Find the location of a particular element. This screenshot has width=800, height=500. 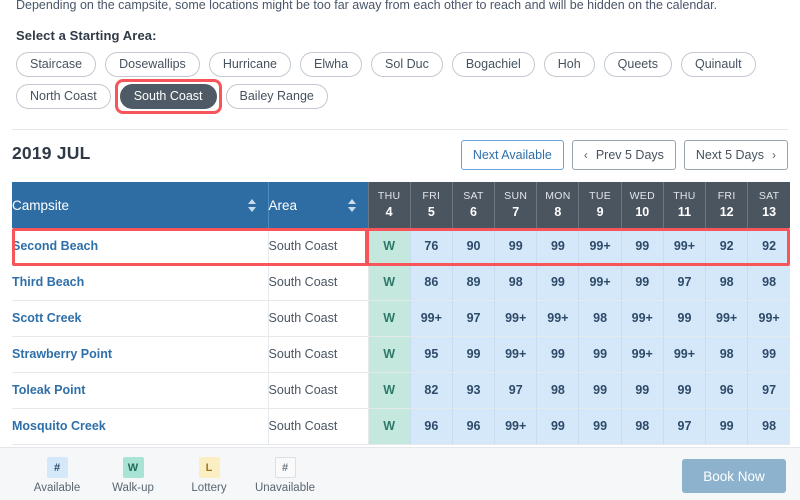

column-header-area: Area is located at coordinates (318, 205).